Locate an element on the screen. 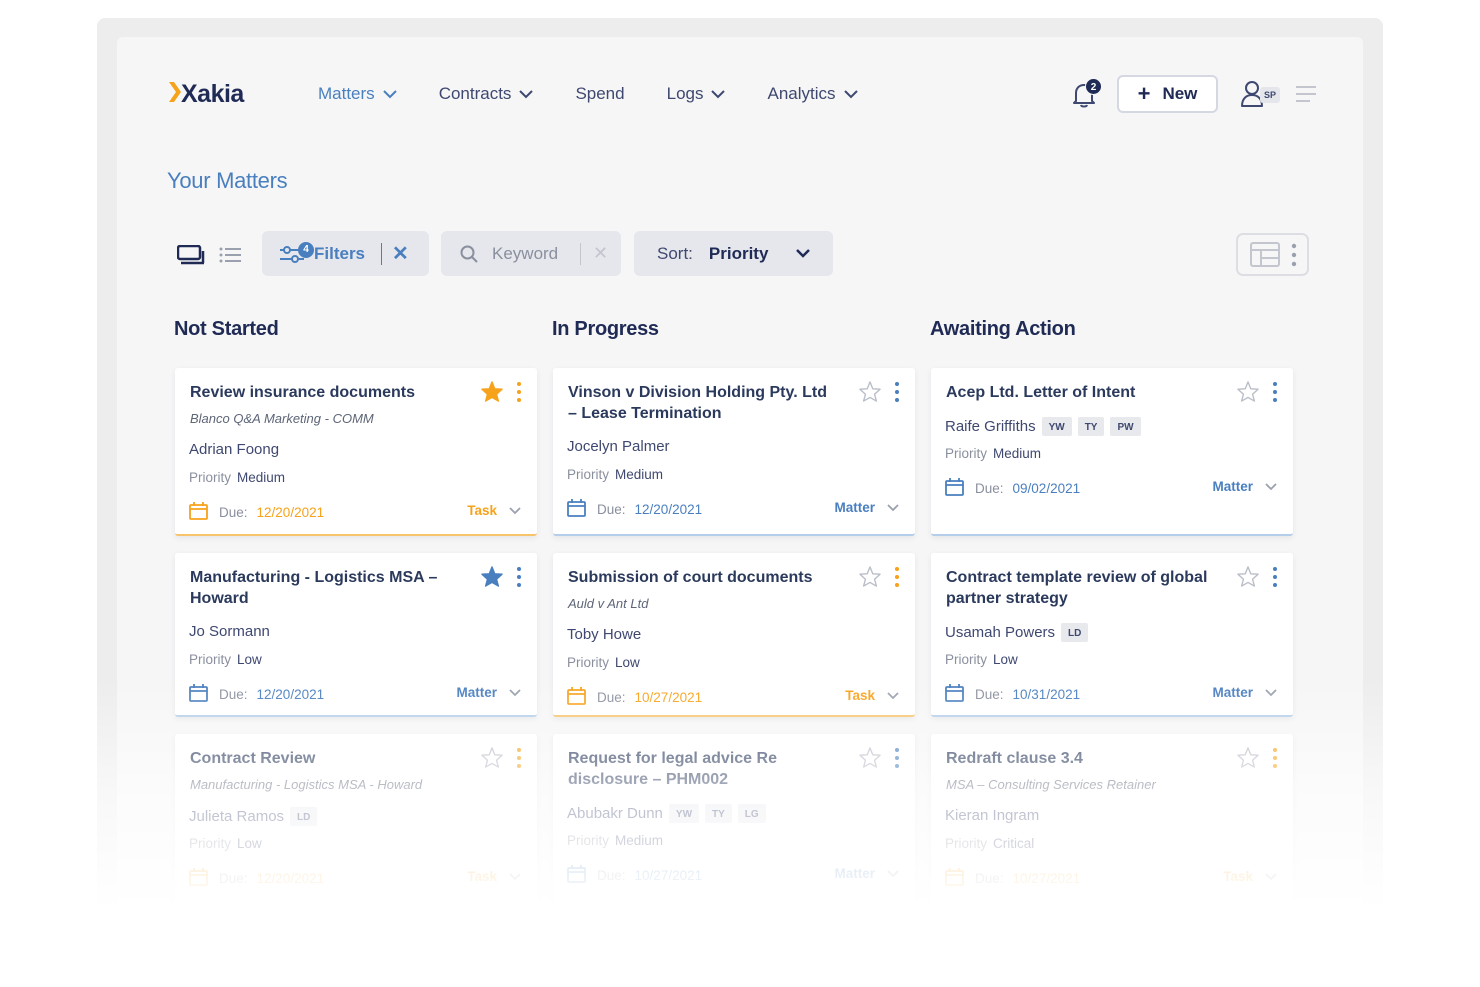 This screenshot has width=1480, height=987. assignee-name: Raife Griffiths is located at coordinates (990, 426).